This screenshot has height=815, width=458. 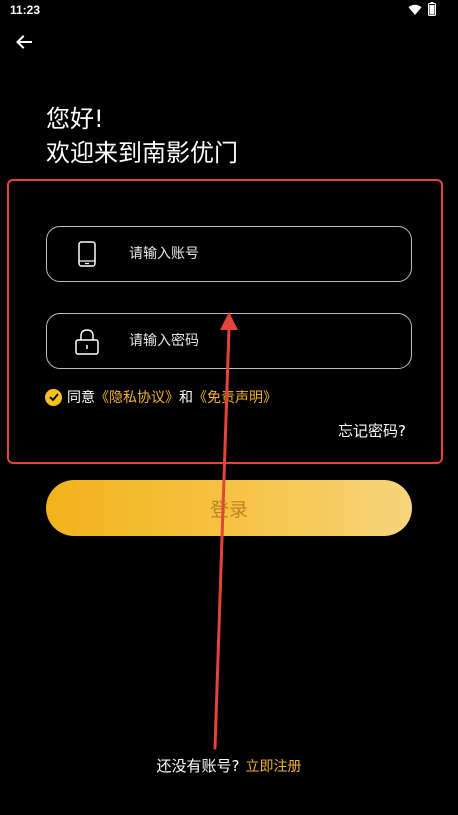 I want to click on arrow-left-icon, so click(x=24, y=44).